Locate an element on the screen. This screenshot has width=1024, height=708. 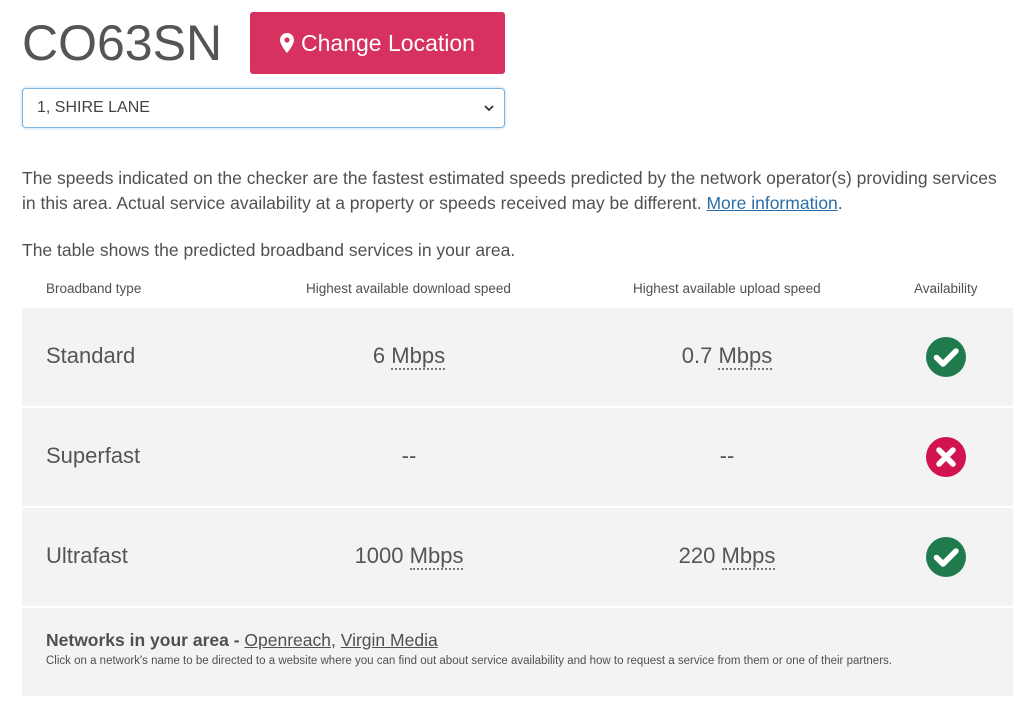
upload-speed: 220 Mbps is located at coordinates (727, 556).